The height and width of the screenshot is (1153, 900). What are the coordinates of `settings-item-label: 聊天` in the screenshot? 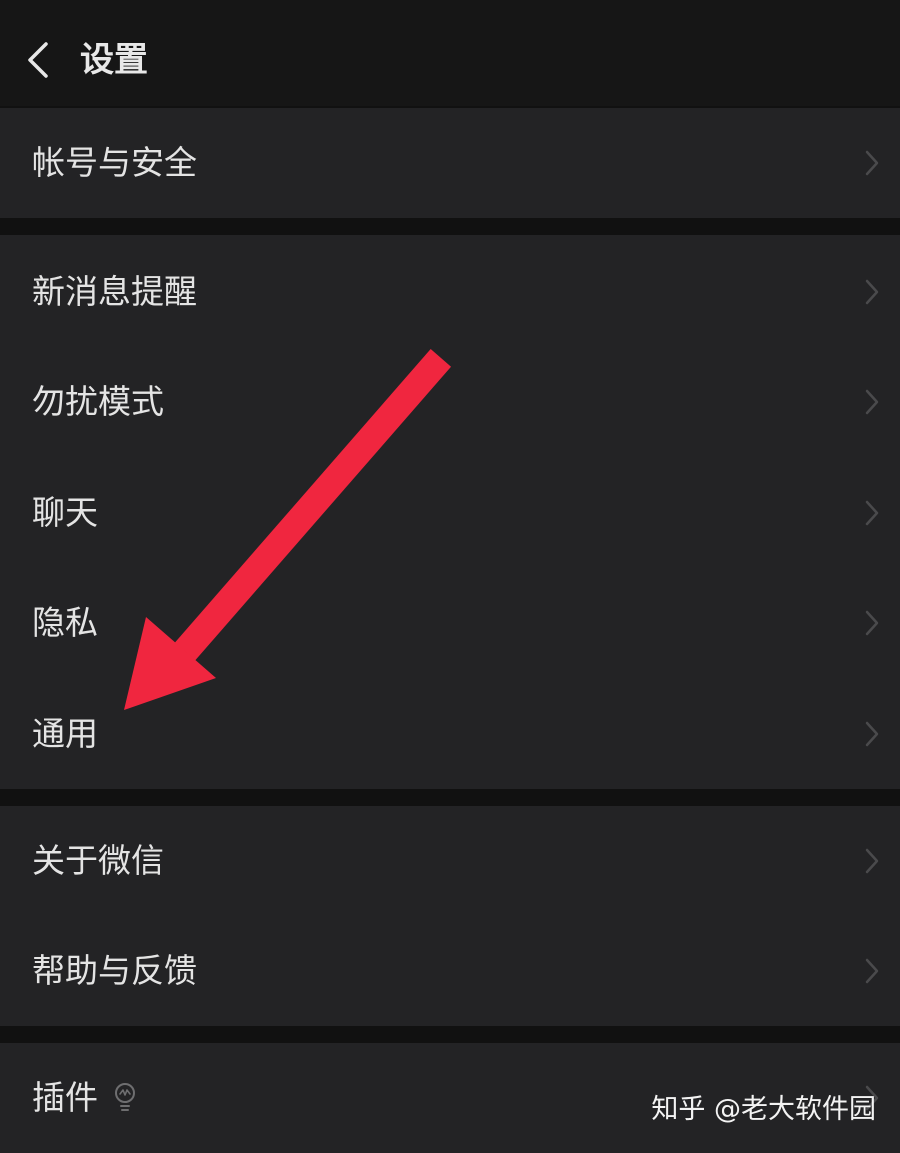 It's located at (65, 512).